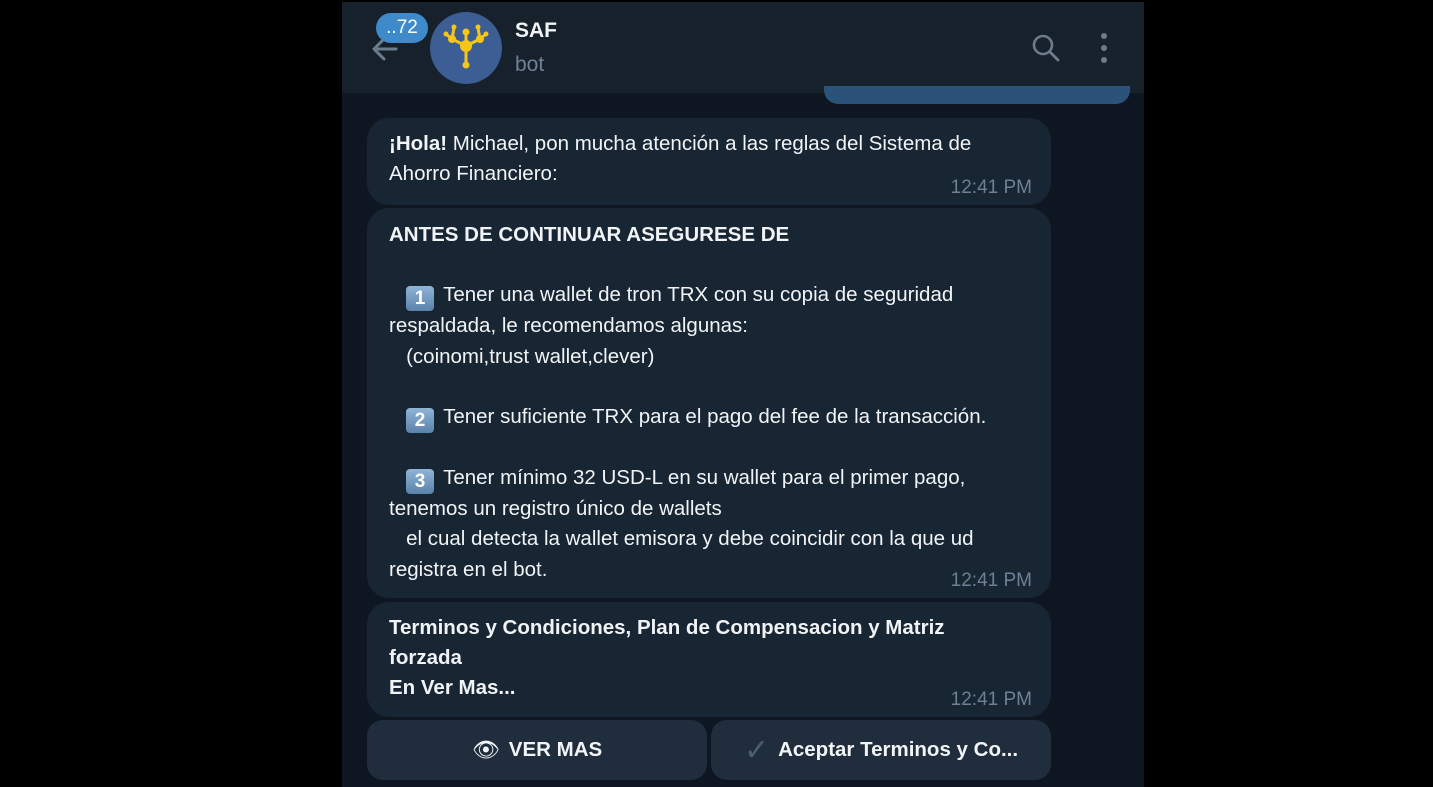  I want to click on search-icon, so click(1046, 48).